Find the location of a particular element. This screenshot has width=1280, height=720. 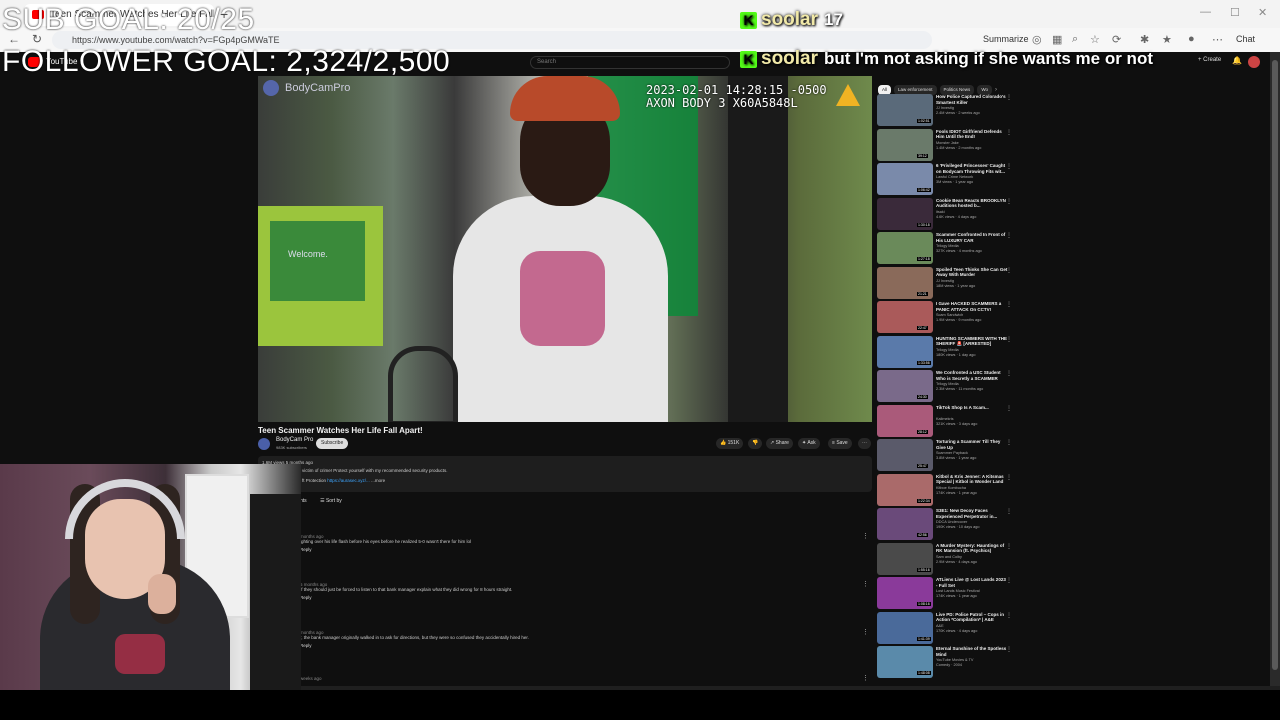

notifications-icon: 🔔 is located at coordinates (1237, 60).